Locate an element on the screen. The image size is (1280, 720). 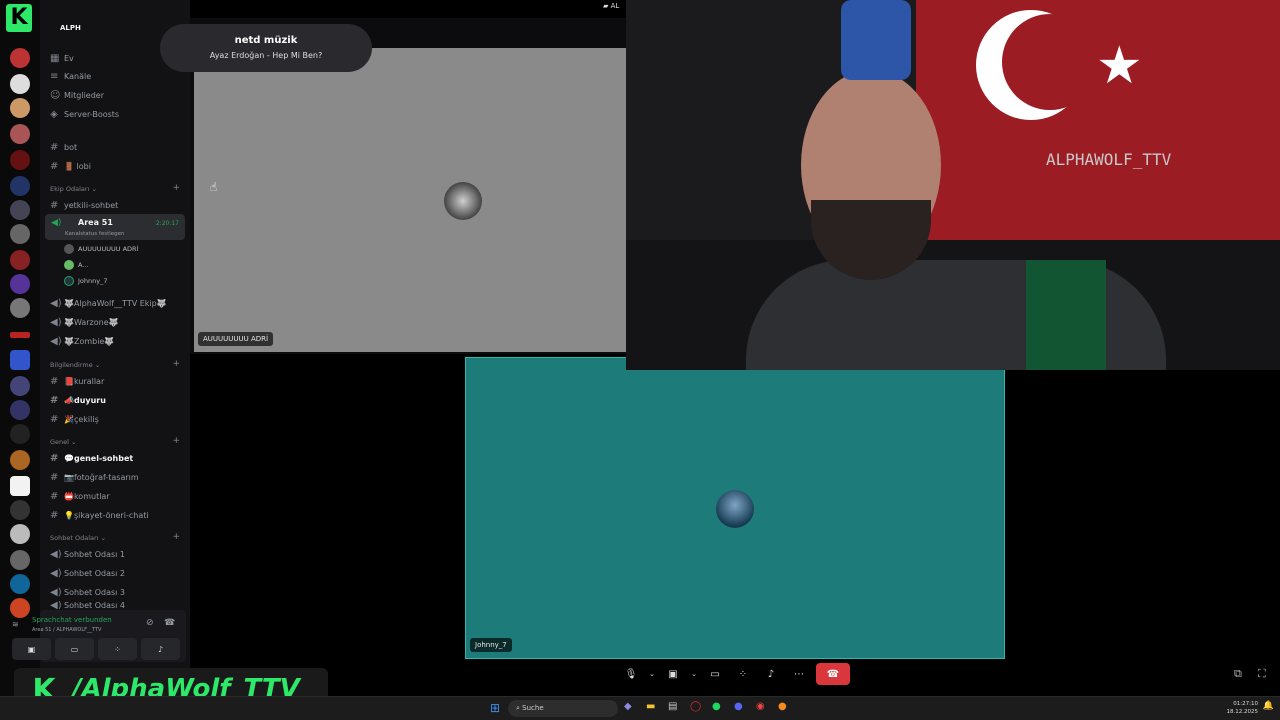
category-ekip: Ekip Odaları ⌄ is located at coordinates (73, 189).